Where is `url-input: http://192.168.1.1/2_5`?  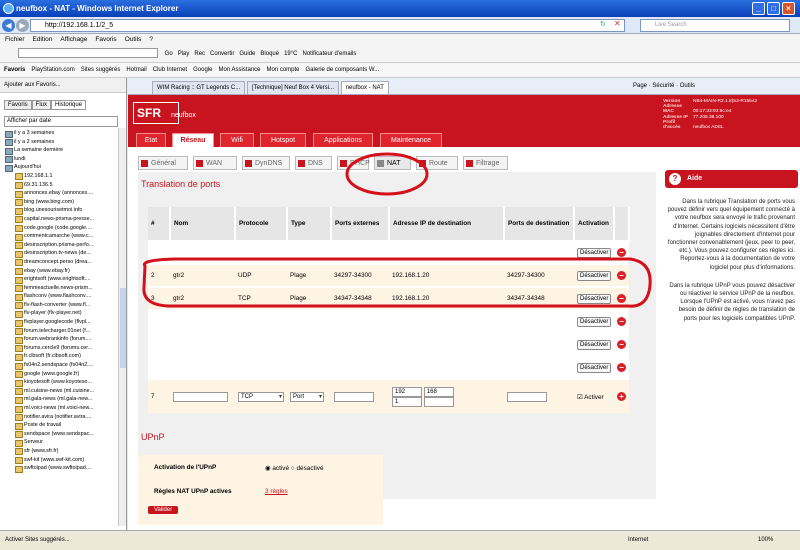 url-input: http://192.168.1.1/2_5 is located at coordinates (327, 25).